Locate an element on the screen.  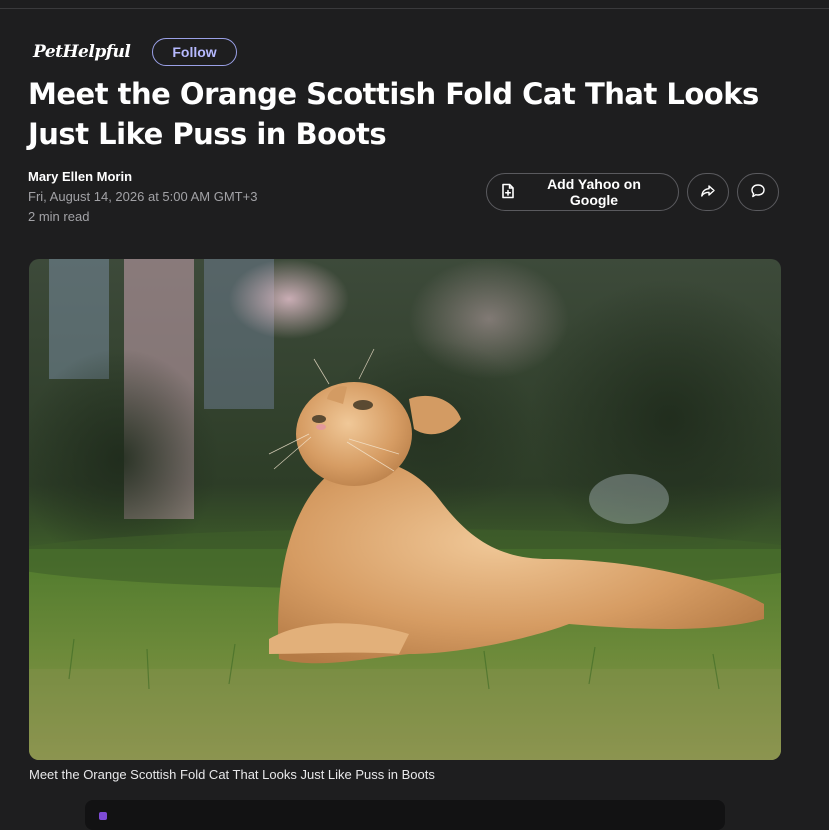
add-yahoo-label: Add Yahoo on Google is located at coordinates (594, 192).